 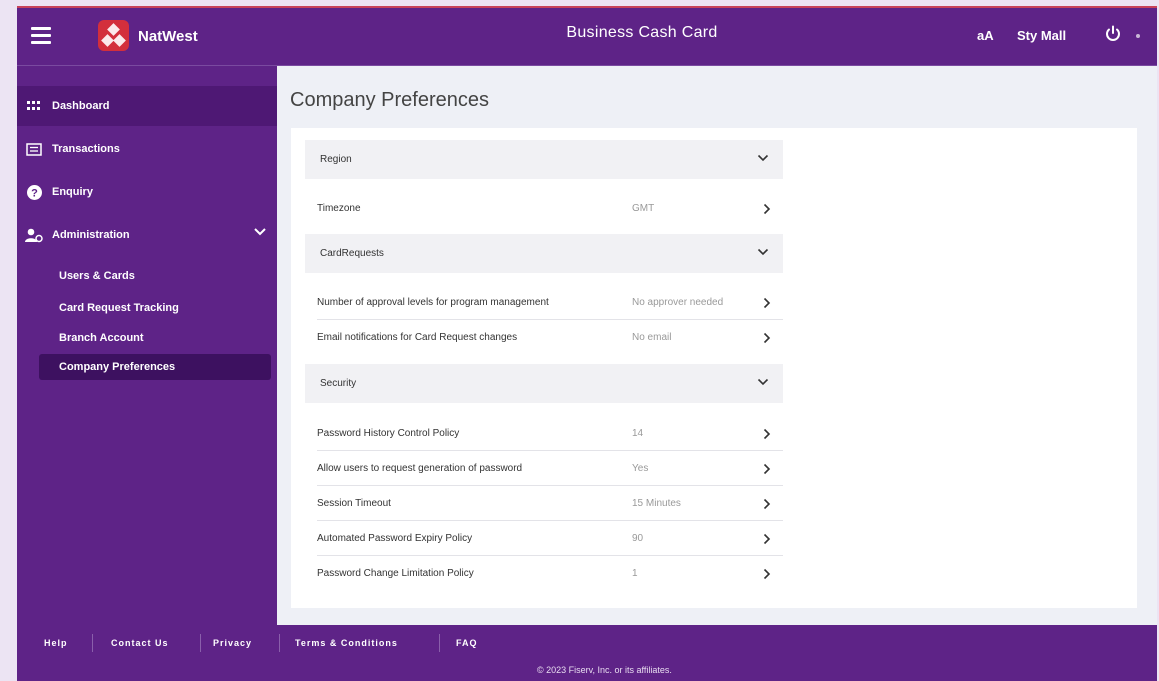 What do you see at coordinates (544, 159) in the screenshot?
I see `section-header-region: Region` at bounding box center [544, 159].